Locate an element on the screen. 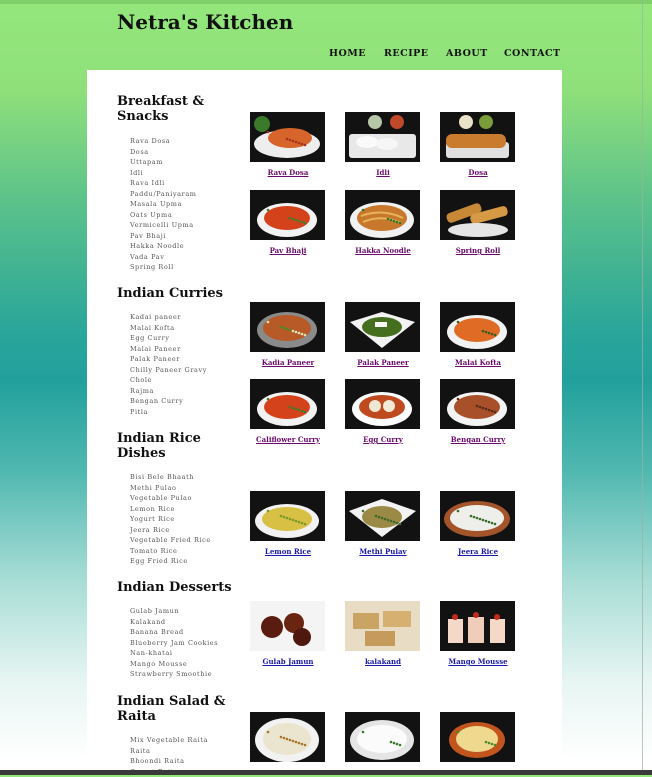  recipe-link: Vegetable Fried Rice is located at coordinates (170, 540).